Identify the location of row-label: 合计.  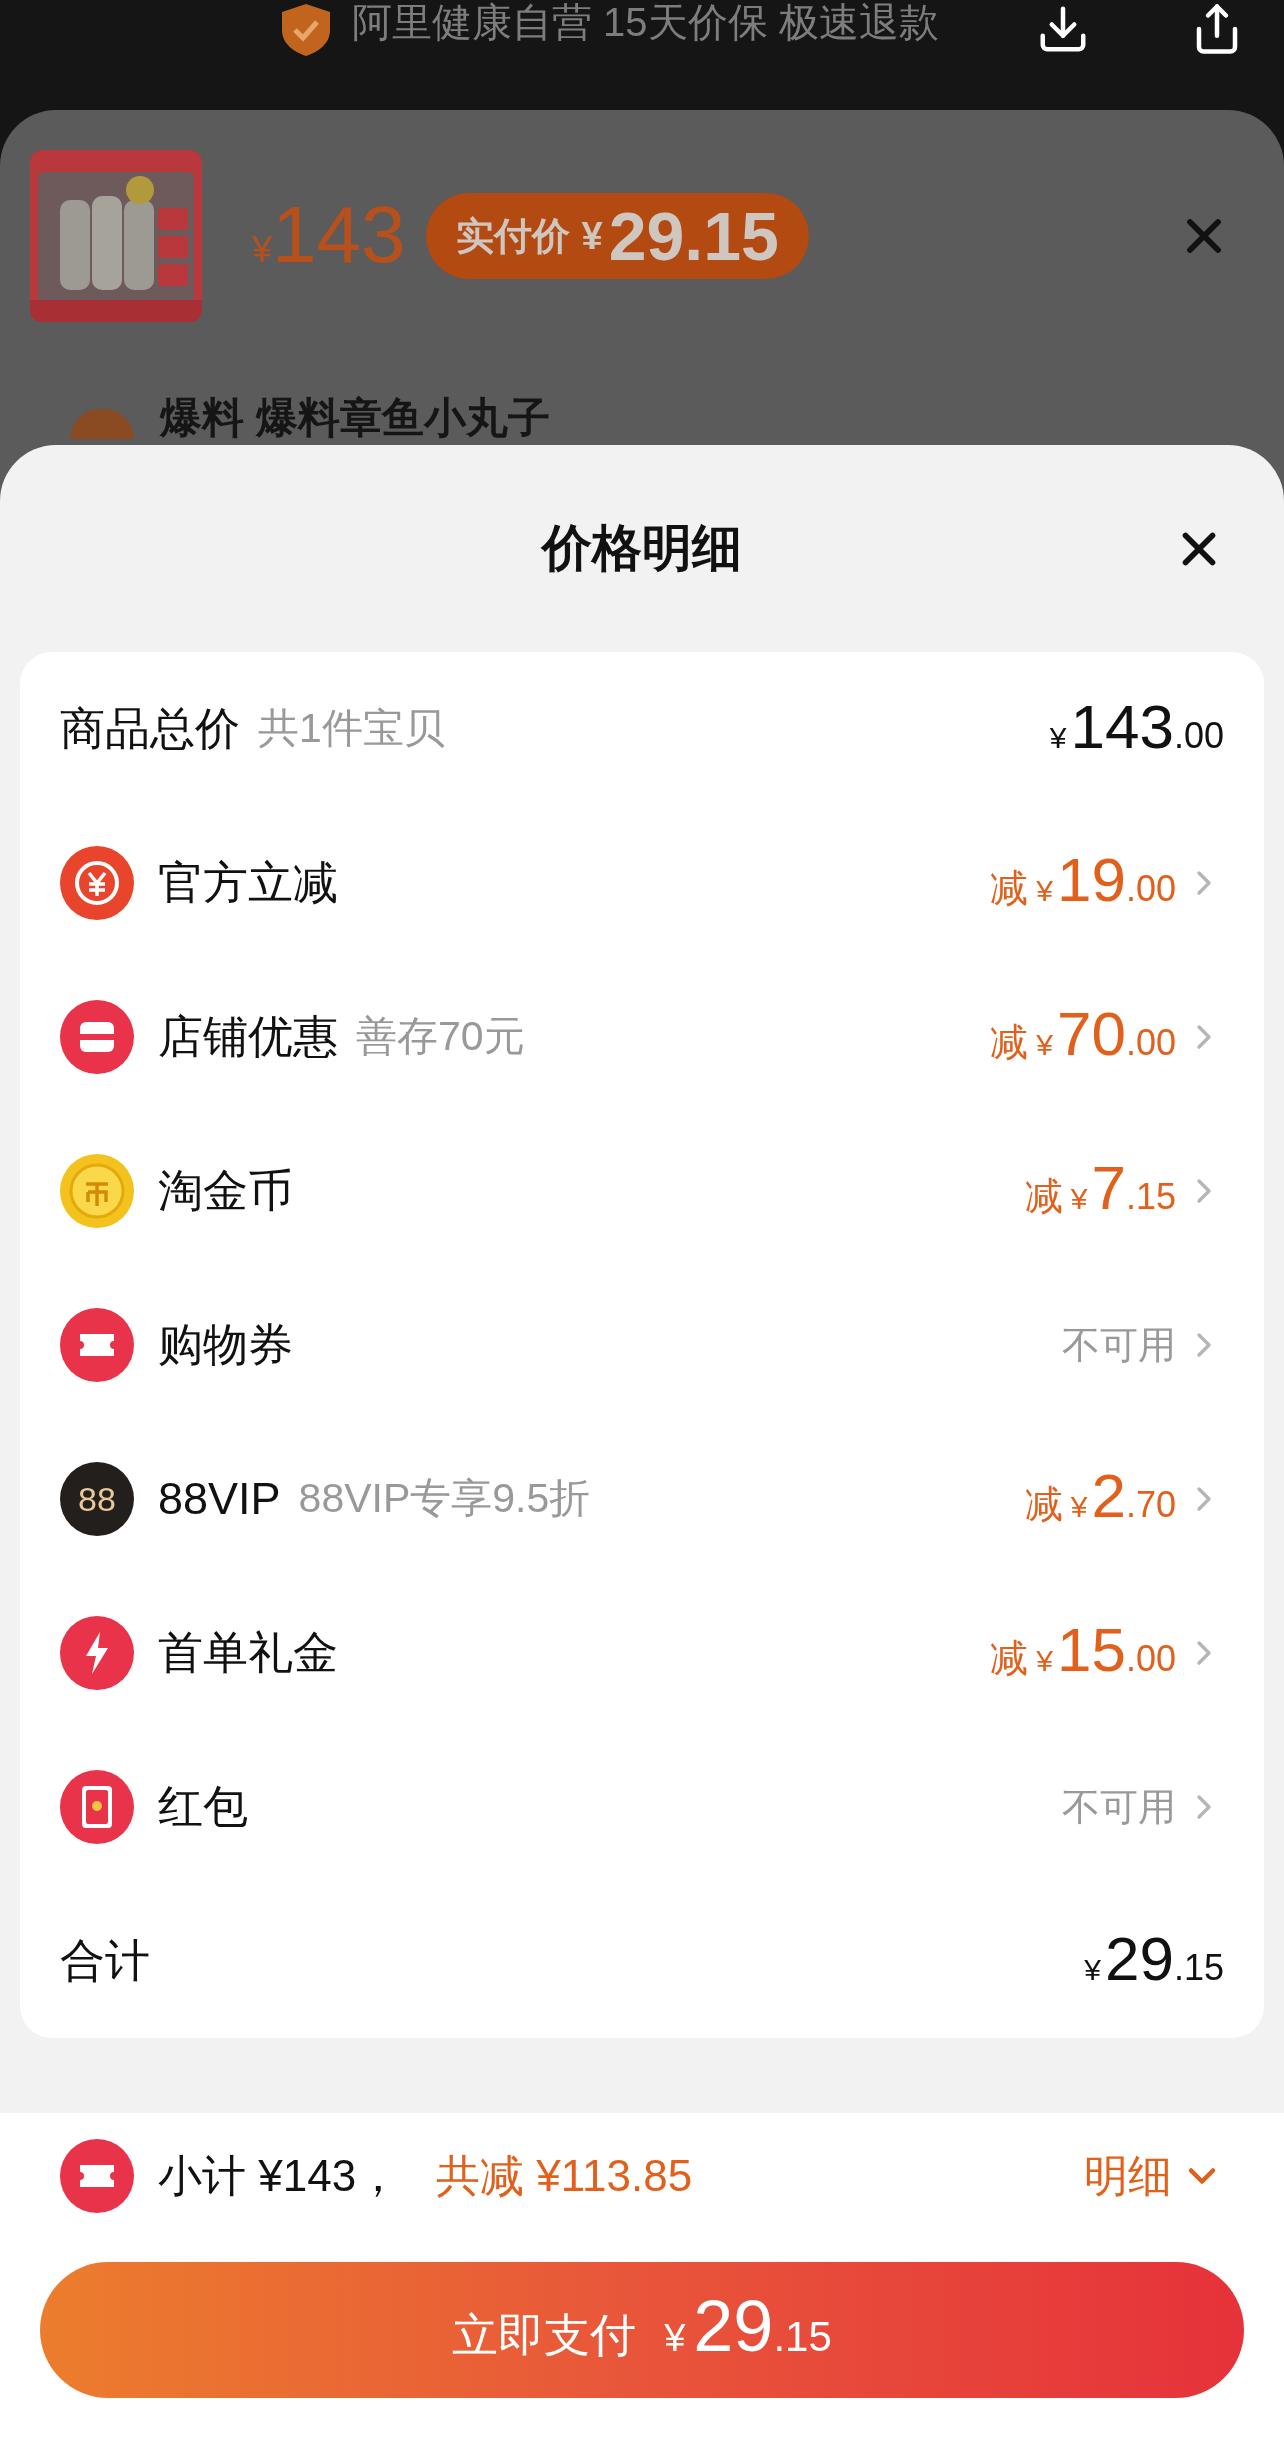
(105, 1961).